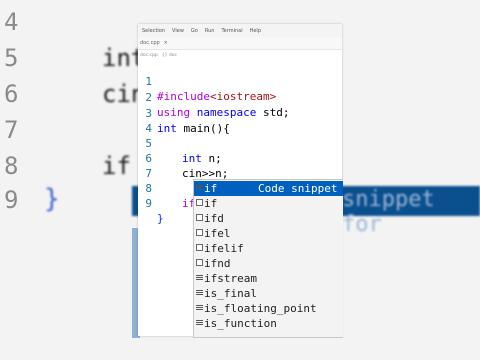  I want to click on close-icon: ×, so click(166, 43).